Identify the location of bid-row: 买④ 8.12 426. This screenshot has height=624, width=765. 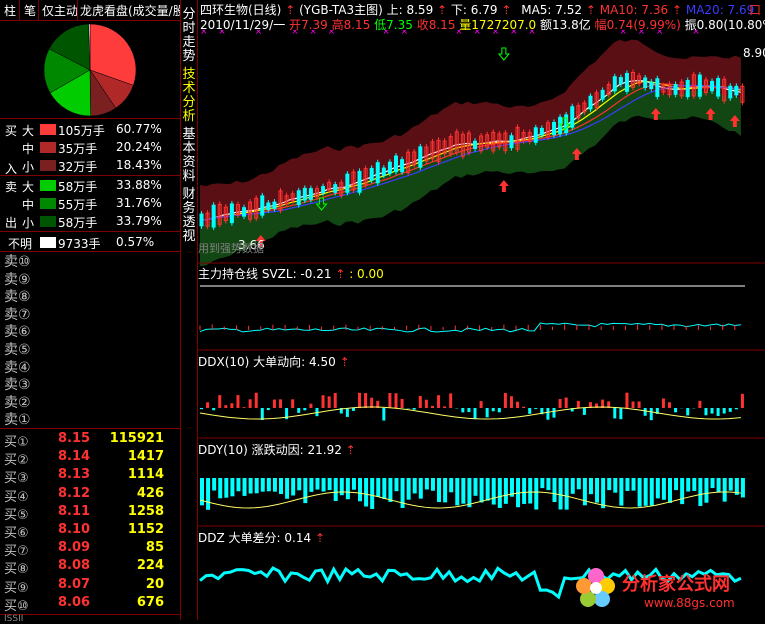
(90, 494).